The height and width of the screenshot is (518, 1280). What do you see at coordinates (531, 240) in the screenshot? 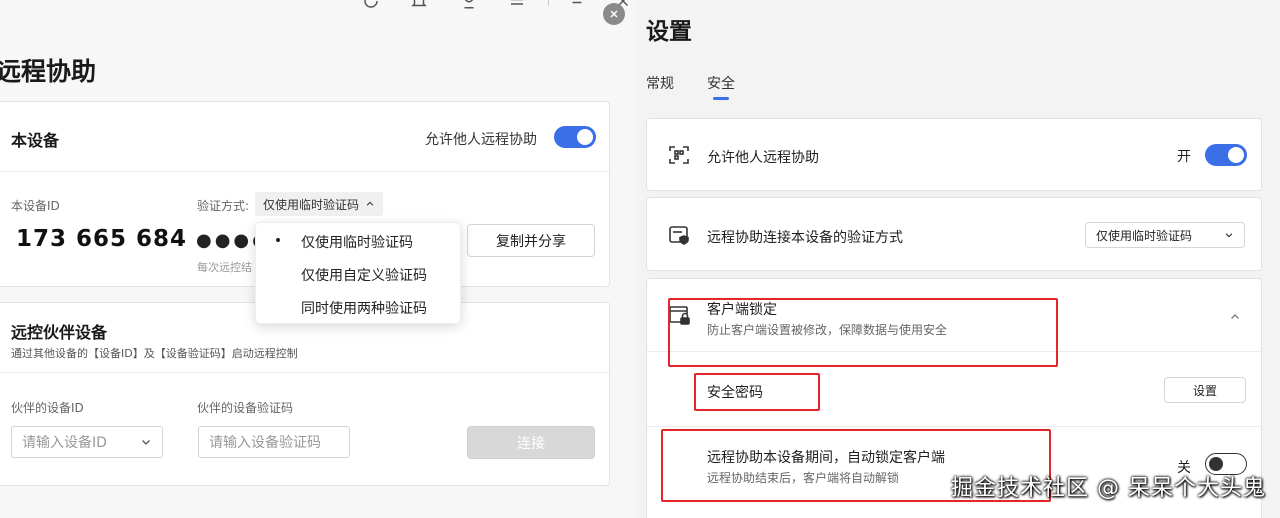
I see `copy-share-button: 复制并分享` at bounding box center [531, 240].